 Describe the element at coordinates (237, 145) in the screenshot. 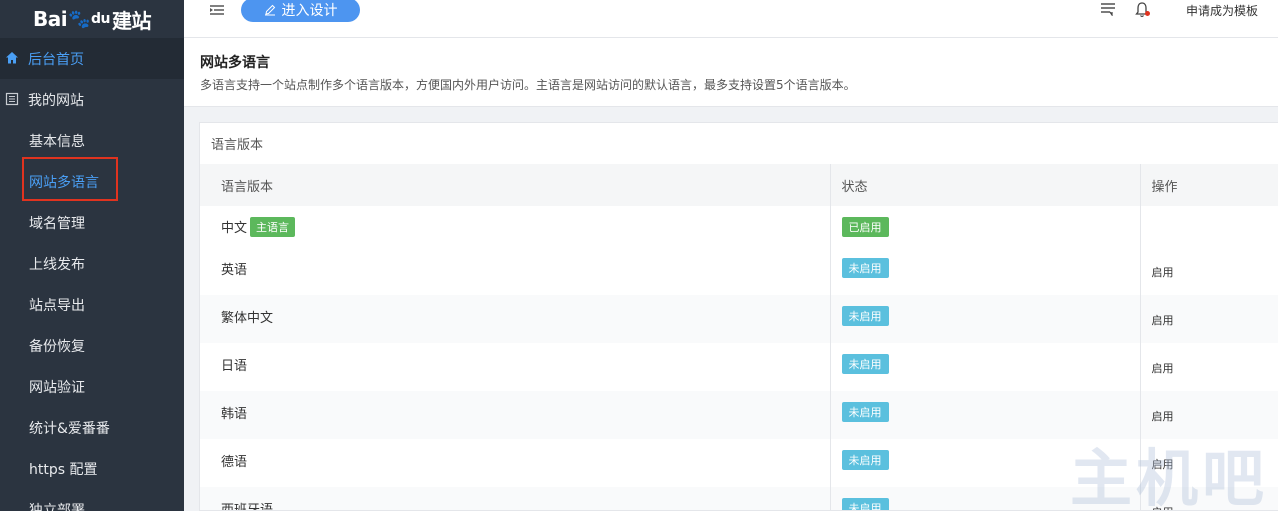

I see `card-title: 语言版本` at that location.